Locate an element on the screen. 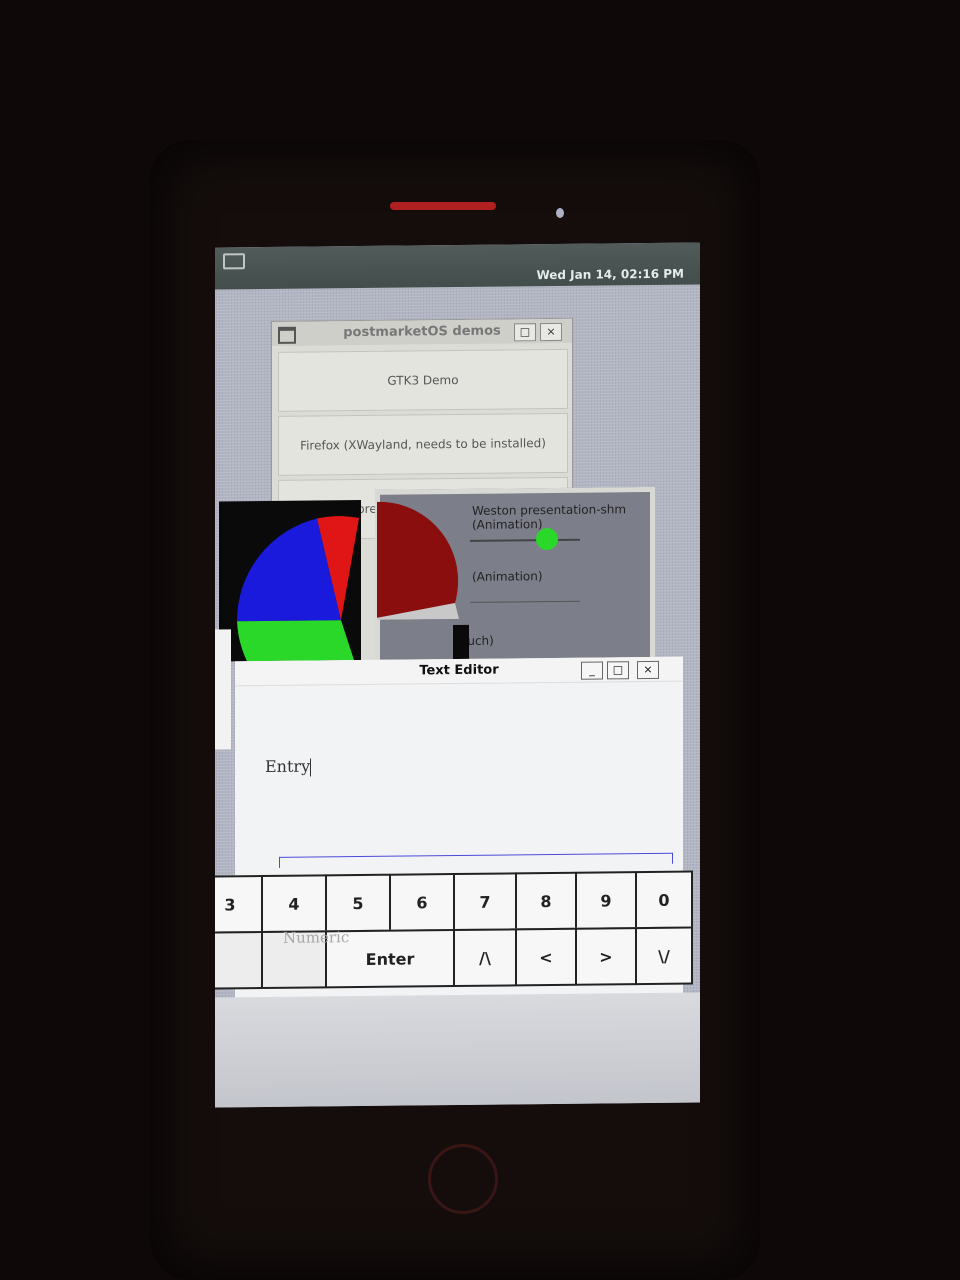 This screenshot has height=1280, width=960. key-6: 6 is located at coordinates (422, 902).